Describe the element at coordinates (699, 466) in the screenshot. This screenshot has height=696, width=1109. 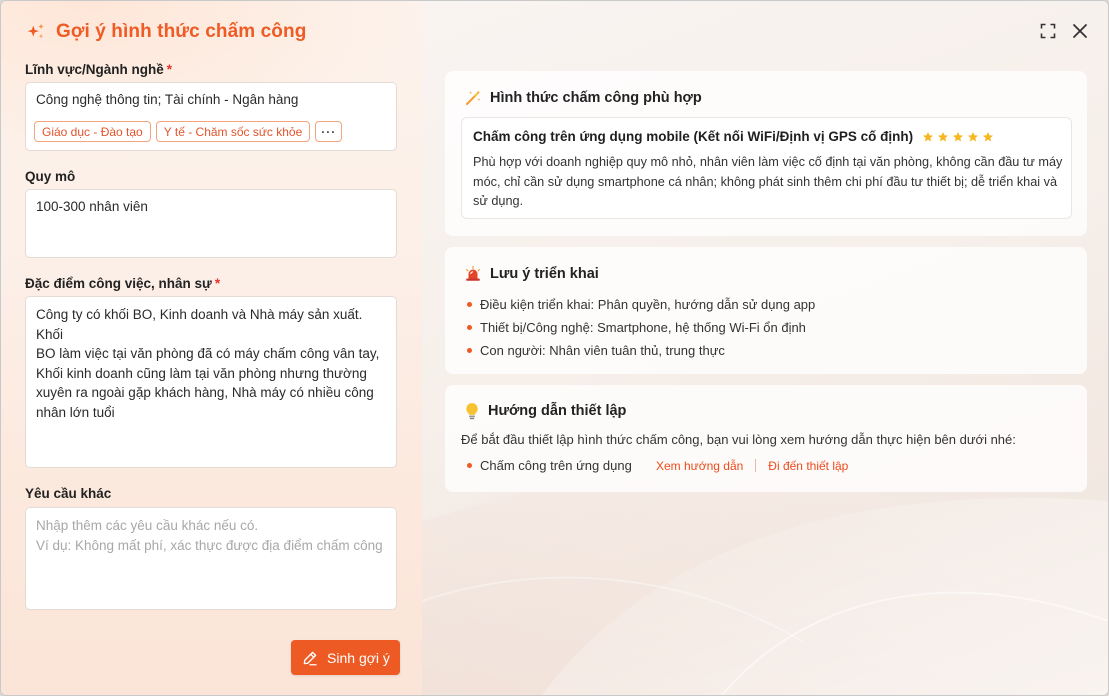
I see `view-guide-link: Xem hướng dẫn` at that location.